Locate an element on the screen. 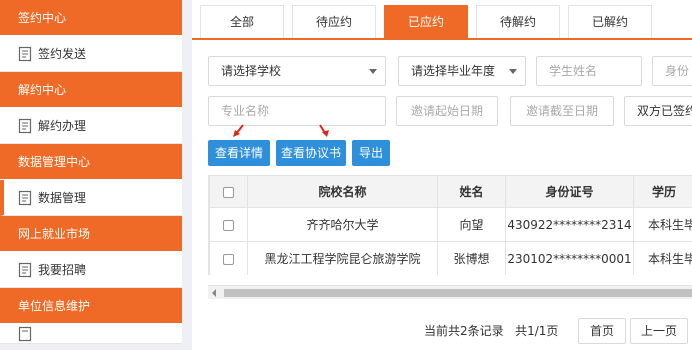 This screenshot has height=350, width=692. scroll-left-icon is located at coordinates (214, 293).